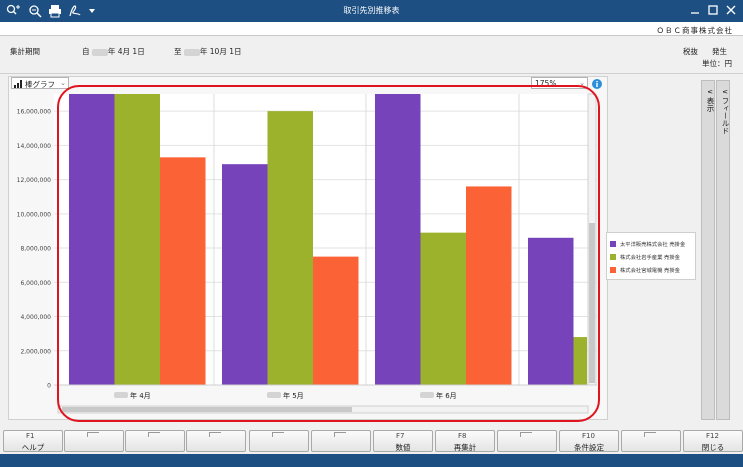 This screenshot has height=467, width=743. What do you see at coordinates (178, 51) in the screenshot?
I see `period-to-prefix: 至` at bounding box center [178, 51].